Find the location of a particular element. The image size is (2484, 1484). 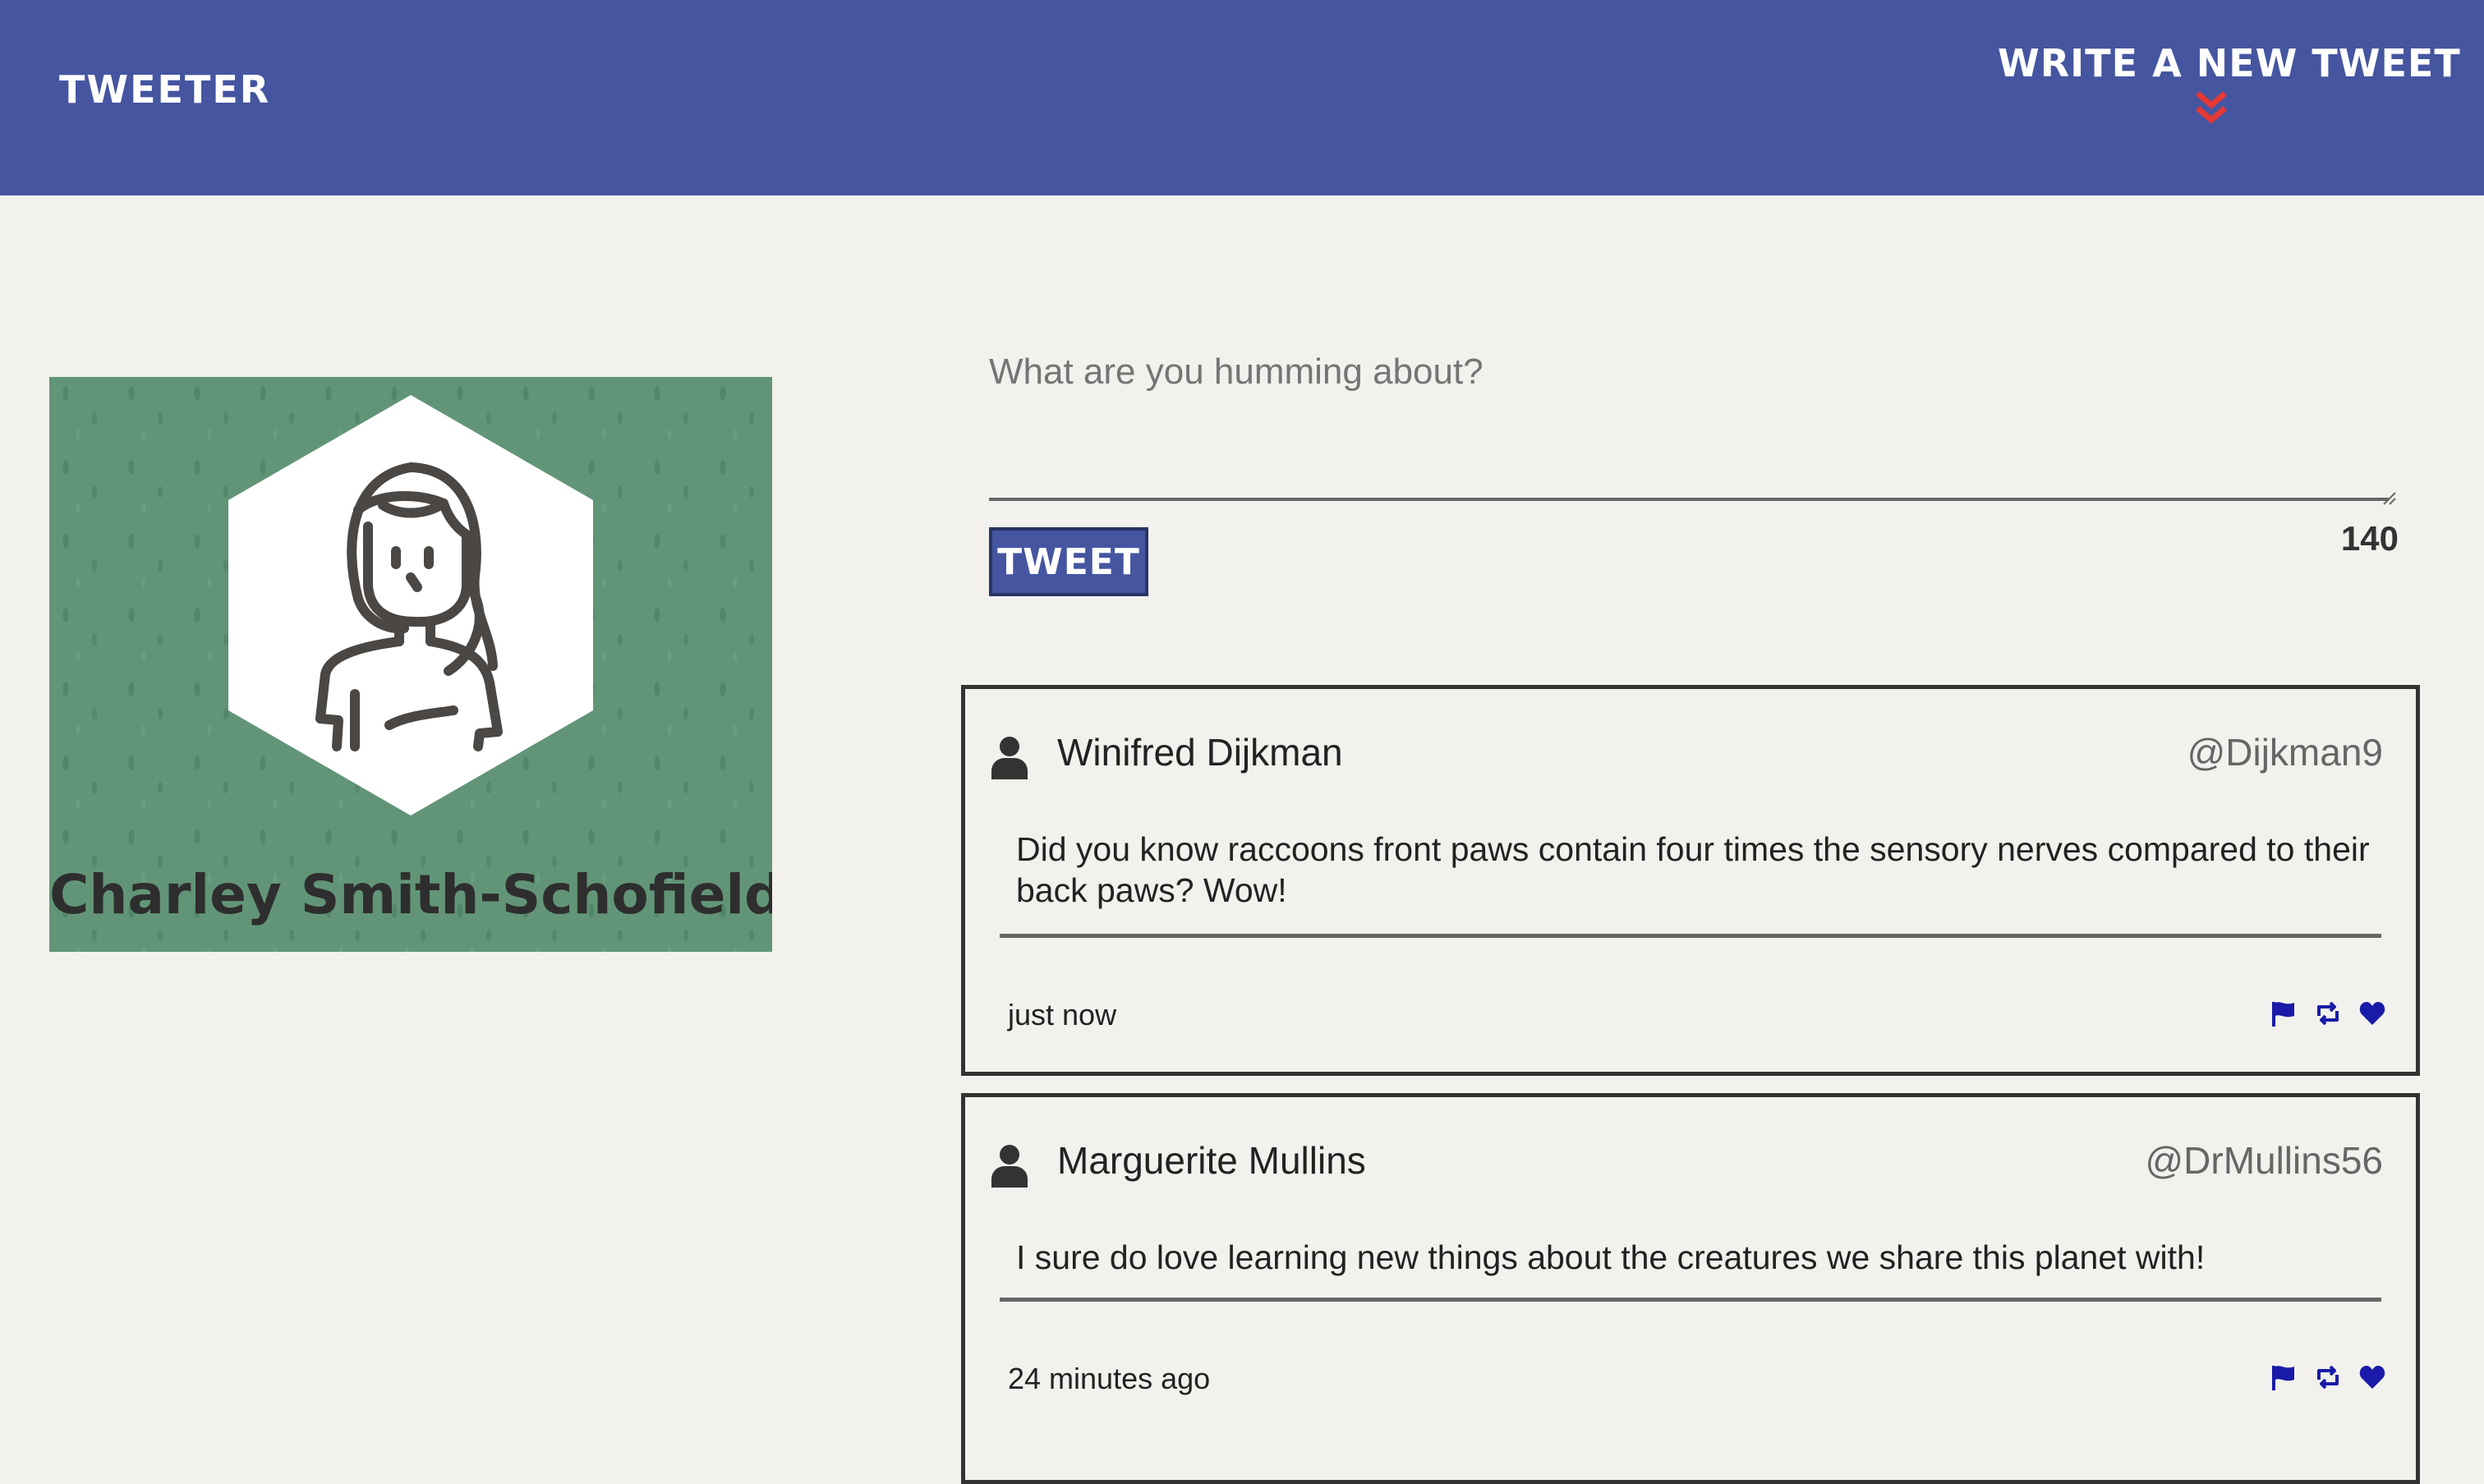

char-counter: 140 is located at coordinates (2369, 538).